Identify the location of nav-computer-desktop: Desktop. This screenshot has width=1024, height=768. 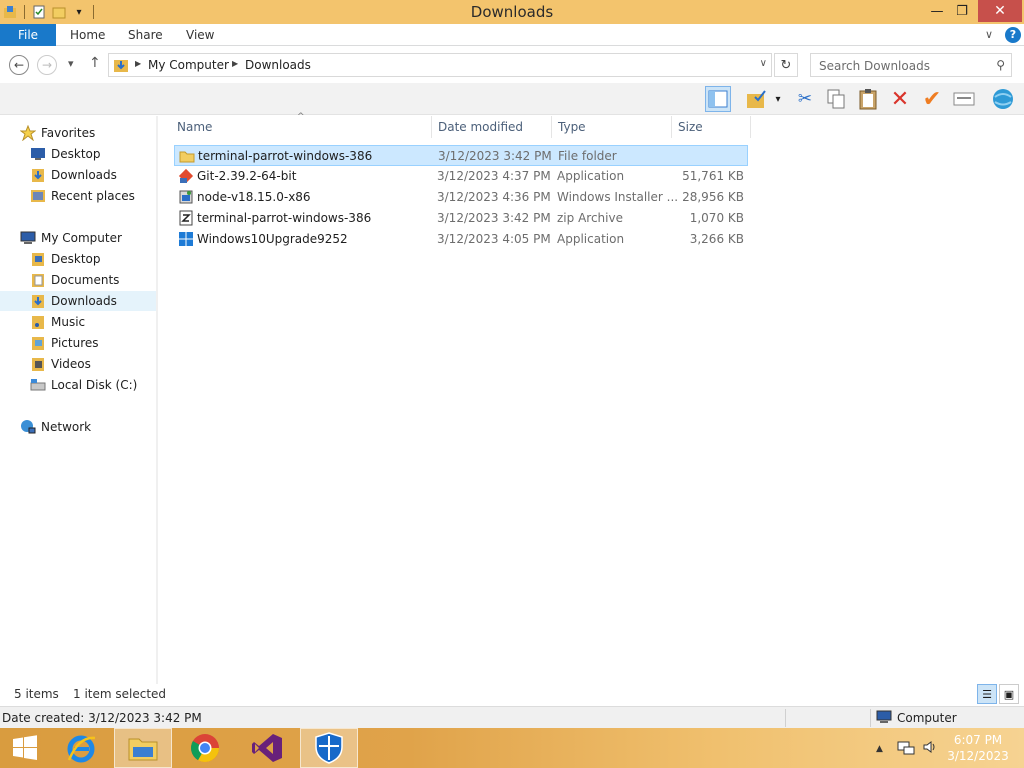
(65, 259).